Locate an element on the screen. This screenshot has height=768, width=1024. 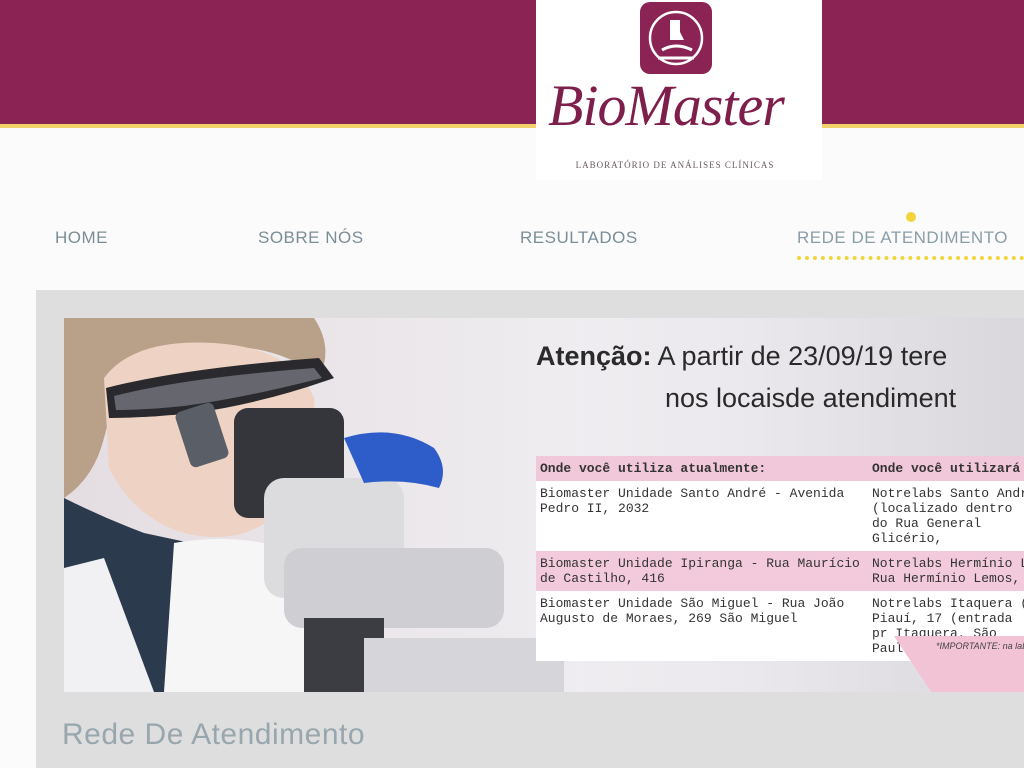
banner-heading-line2: nos locaisde atendiment is located at coordinates (811, 398).